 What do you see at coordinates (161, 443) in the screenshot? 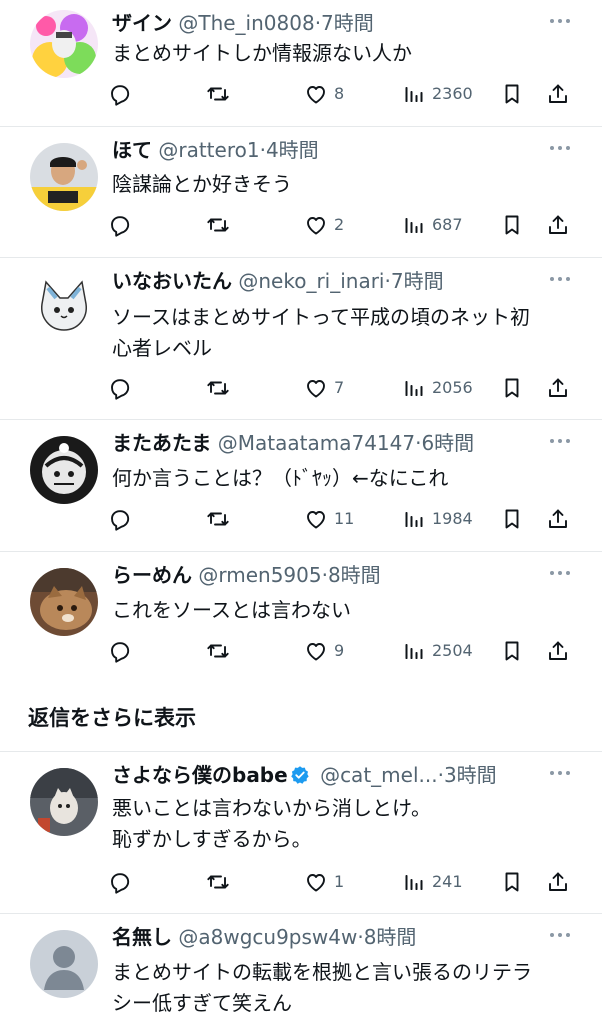
I see `user-name: またあたま` at bounding box center [161, 443].